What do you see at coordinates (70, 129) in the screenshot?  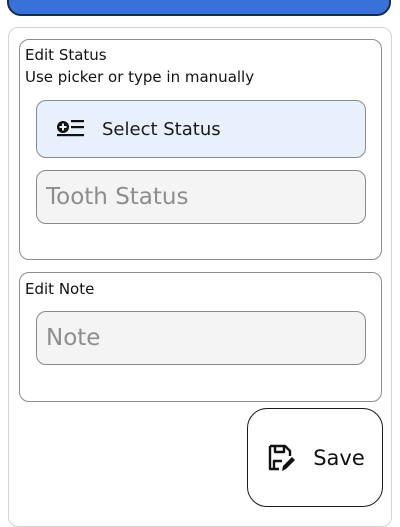 I see `list-add-icon` at bounding box center [70, 129].